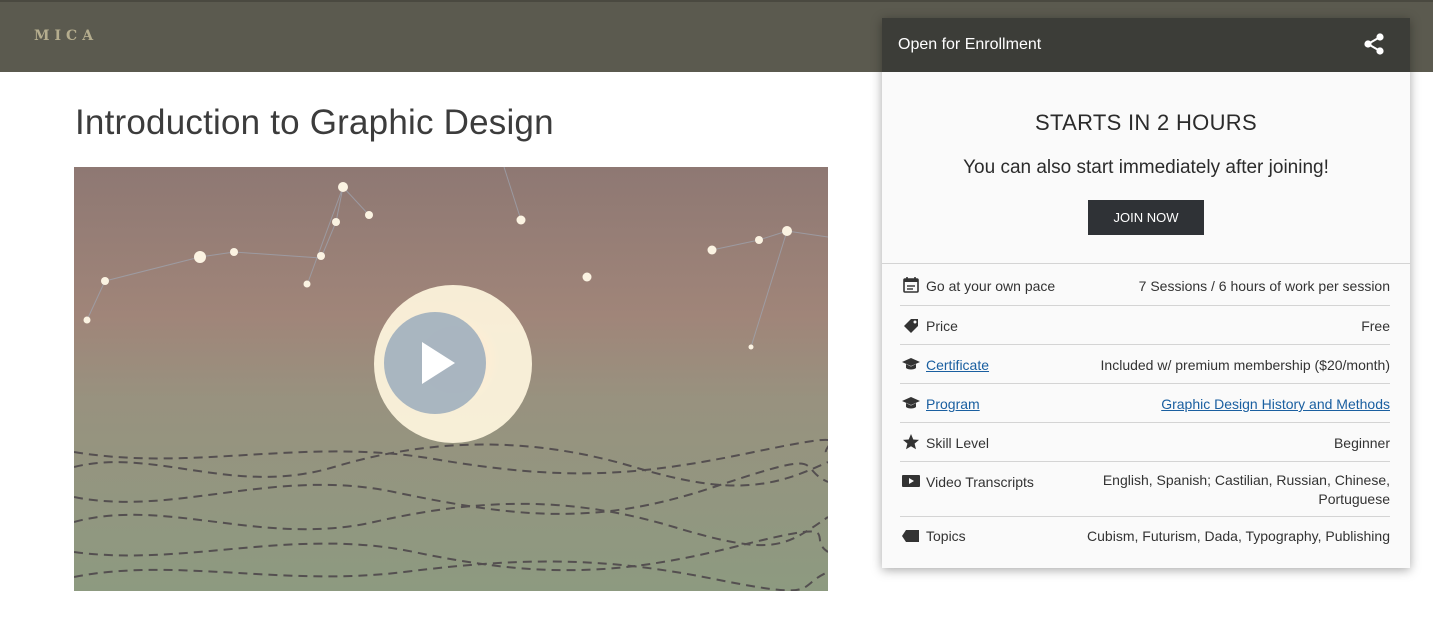 Image resolution: width=1433 pixels, height=628 pixels. I want to click on transcripts-line-2: Portuguese, so click(1354, 499).